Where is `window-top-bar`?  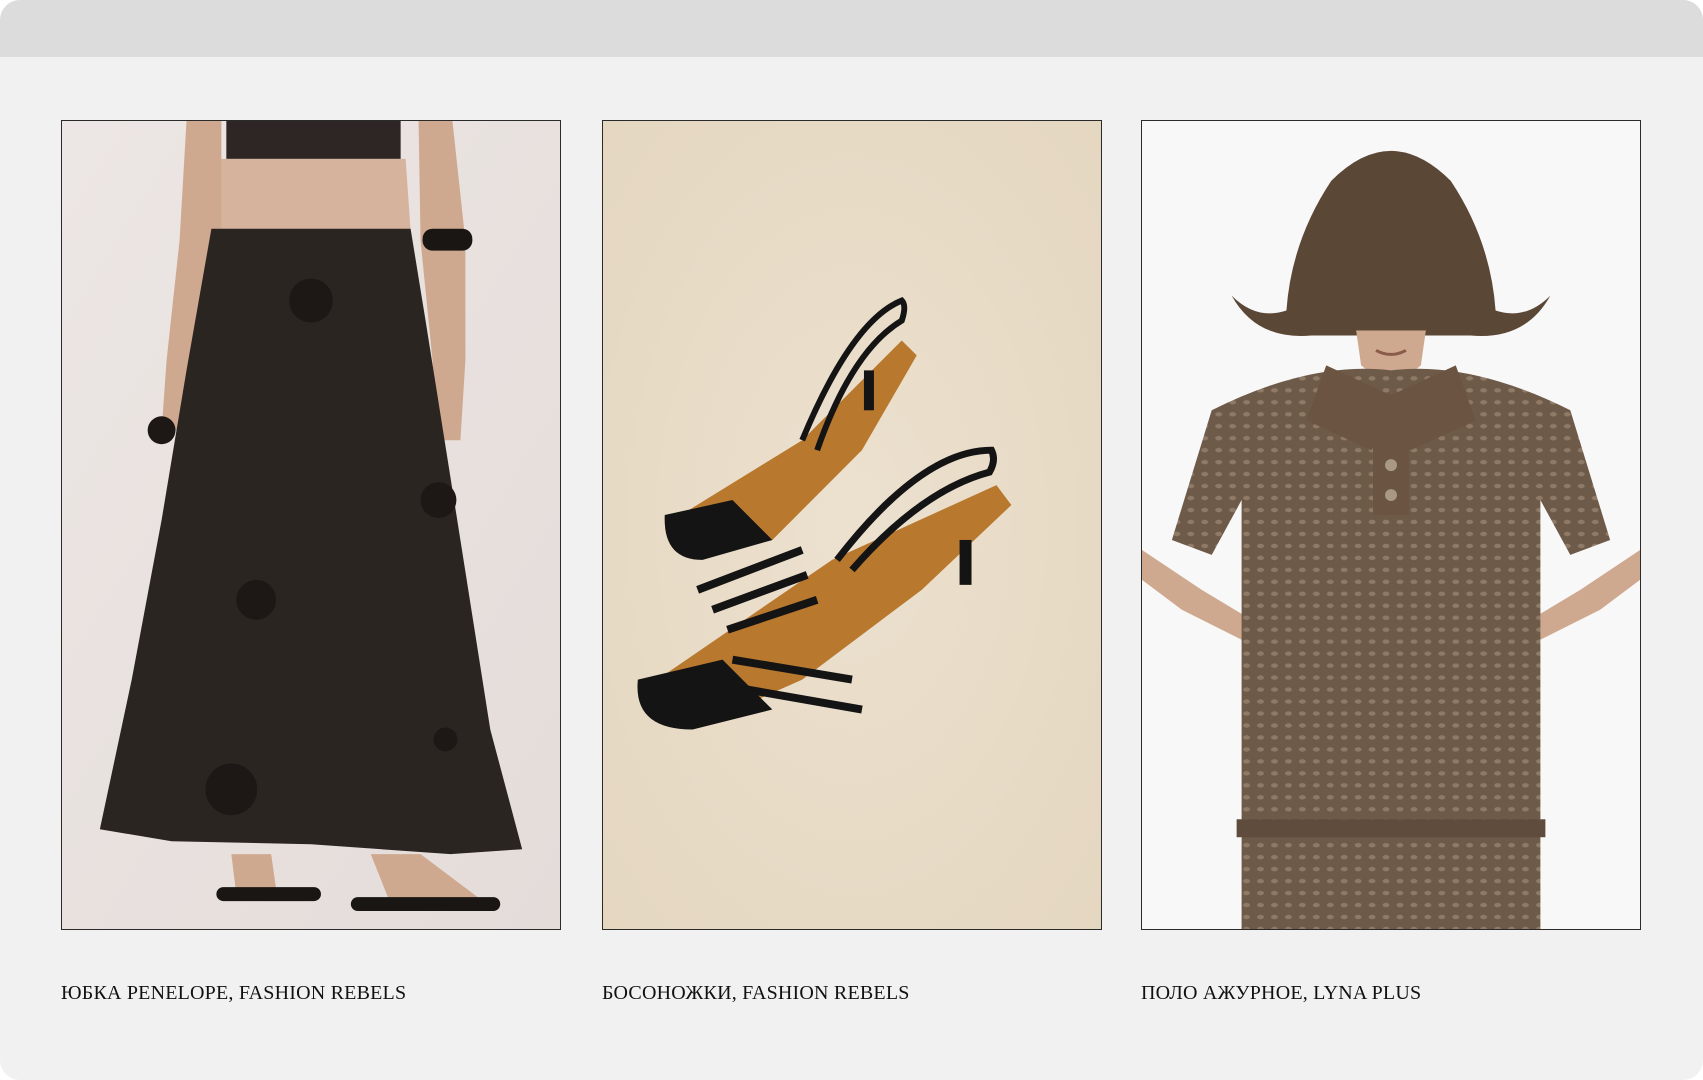
window-top-bar is located at coordinates (851, 28).